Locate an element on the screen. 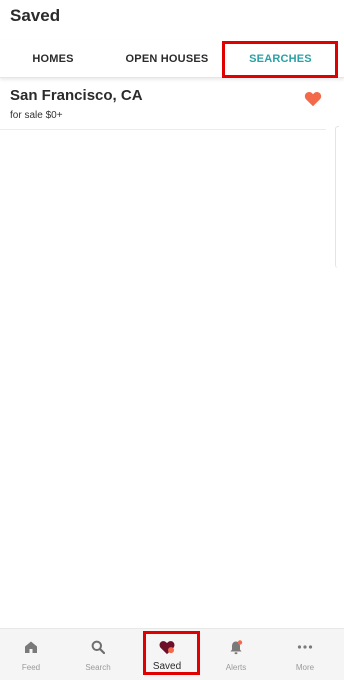 This screenshot has height=680, width=344. nav-alerts: Alerts is located at coordinates (236, 654).